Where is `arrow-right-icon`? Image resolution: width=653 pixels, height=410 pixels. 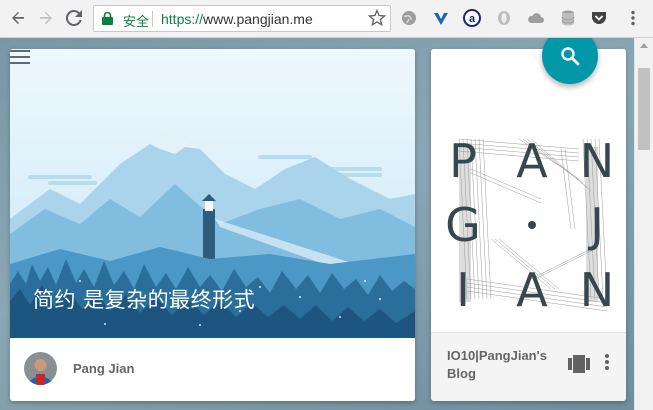 arrow-right-icon is located at coordinates (46, 18).